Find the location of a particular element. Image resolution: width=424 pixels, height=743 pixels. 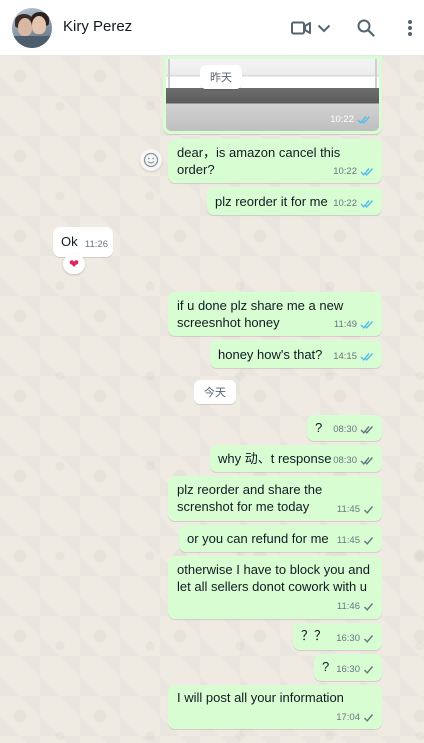

outgoing-message: ？？ 16:30 is located at coordinates (337, 636).